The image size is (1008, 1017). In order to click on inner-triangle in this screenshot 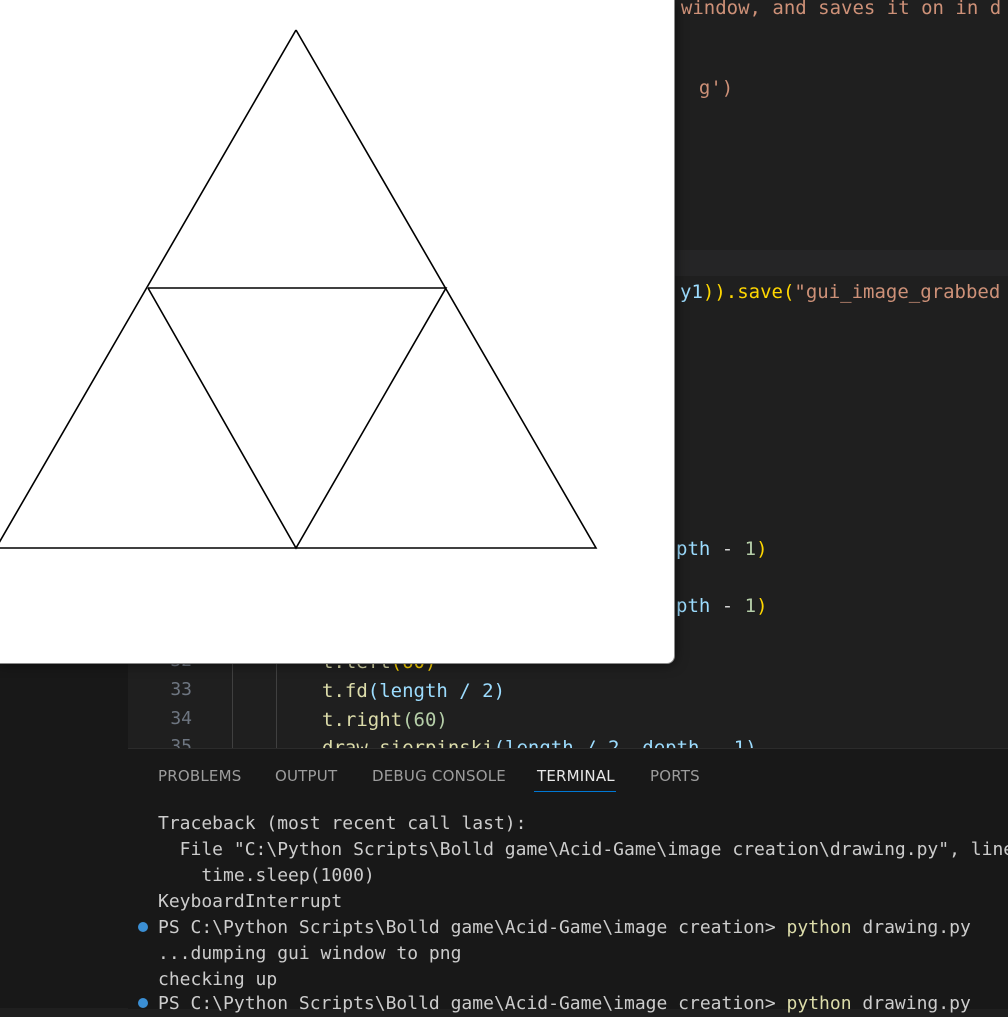, I will do `click(297, 418)`.